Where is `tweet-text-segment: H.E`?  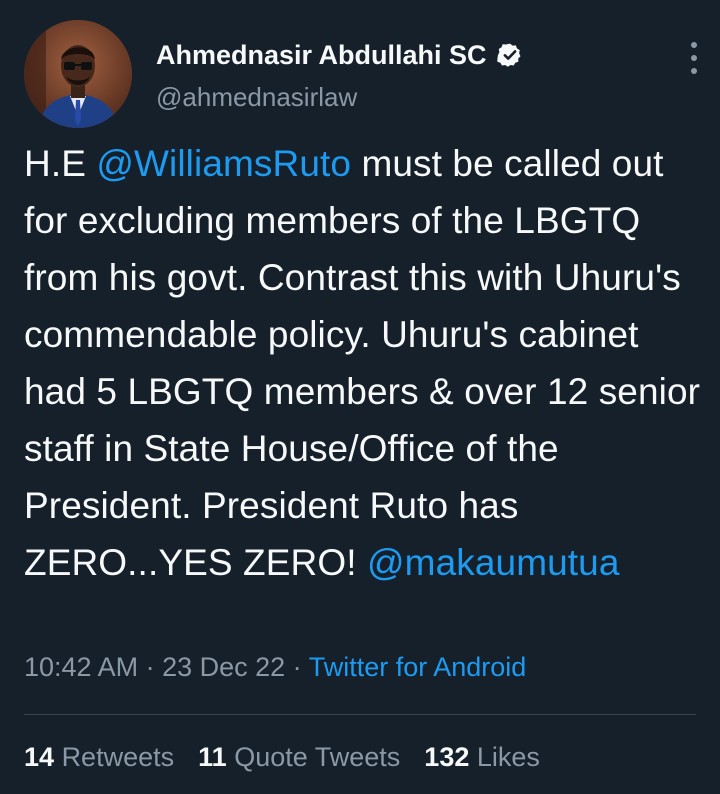
tweet-text-segment: H.E is located at coordinates (60, 163).